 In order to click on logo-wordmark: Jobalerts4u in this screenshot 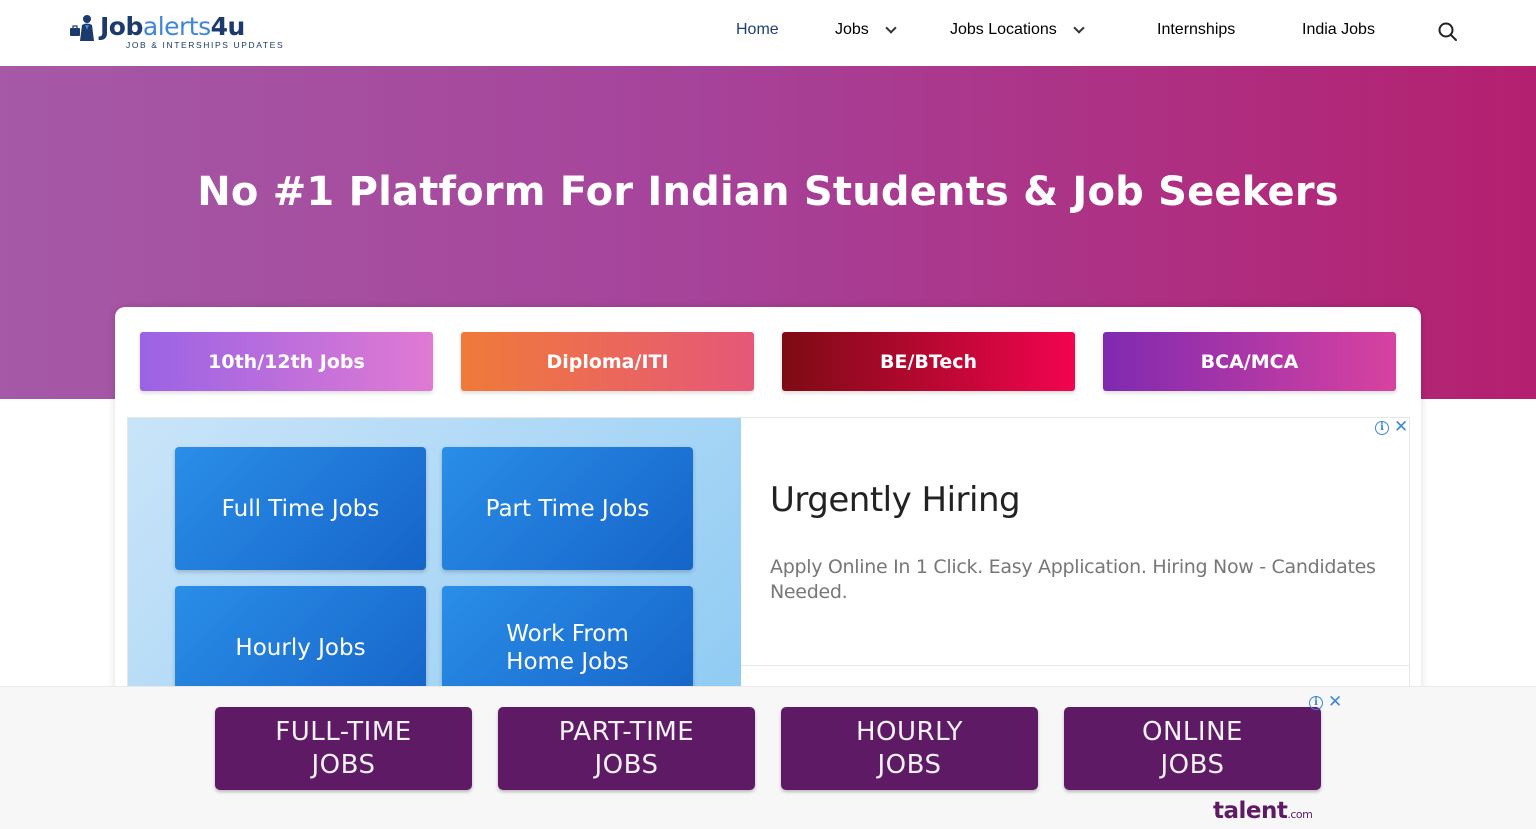, I will do `click(172, 26)`.